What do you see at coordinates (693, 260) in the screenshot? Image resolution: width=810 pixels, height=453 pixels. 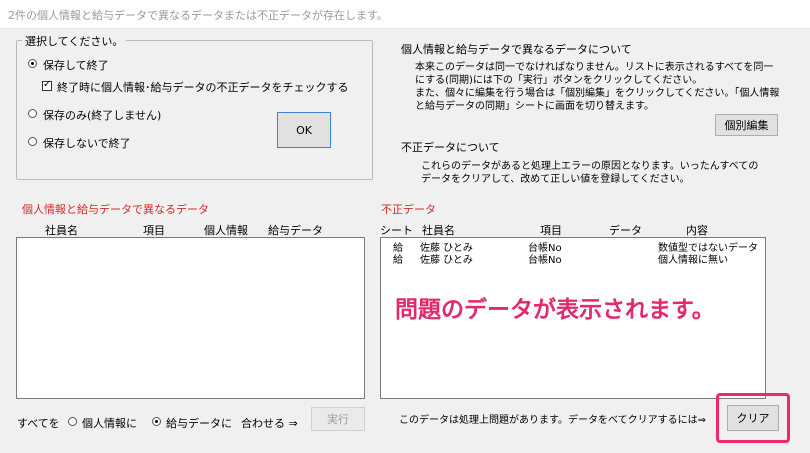 I see `cell-content: 個人情報に無い` at bounding box center [693, 260].